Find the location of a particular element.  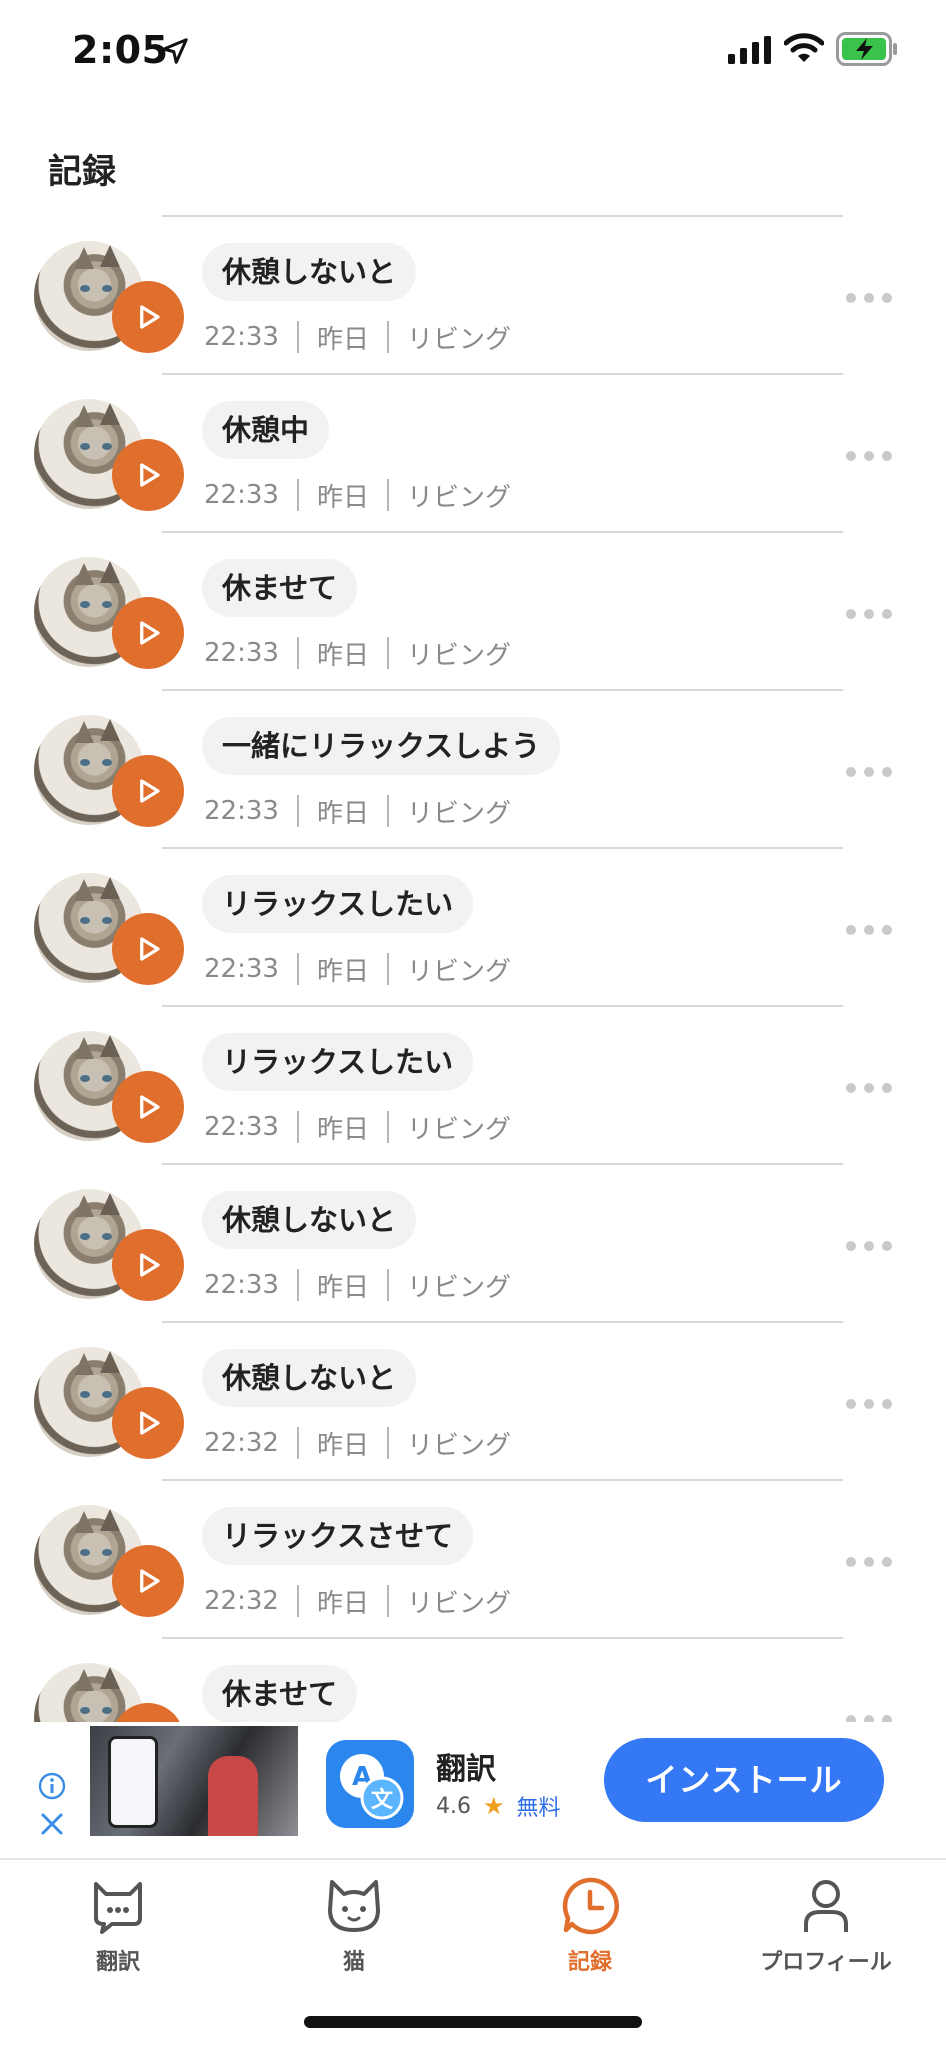

ad-app-name: 翻訳 is located at coordinates (466, 1769).